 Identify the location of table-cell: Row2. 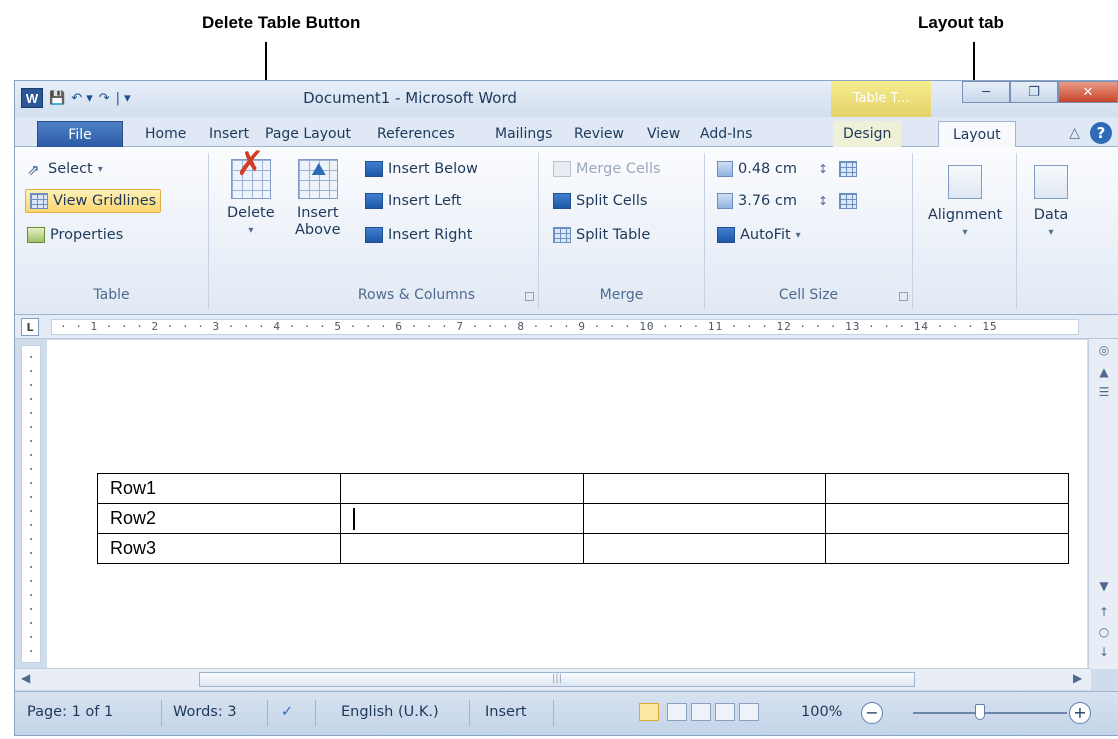
(219, 518).